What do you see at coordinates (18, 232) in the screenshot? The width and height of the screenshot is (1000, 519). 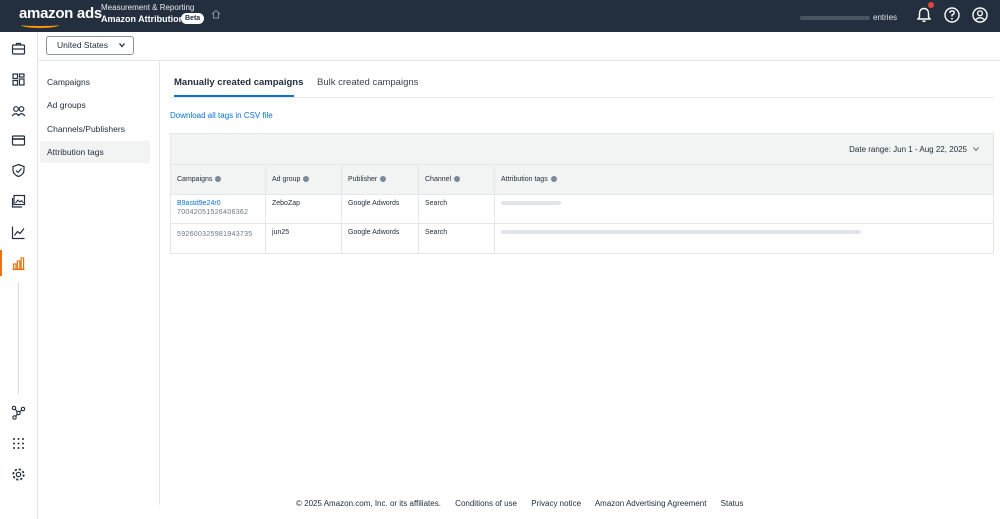 I see `analytics-icon` at bounding box center [18, 232].